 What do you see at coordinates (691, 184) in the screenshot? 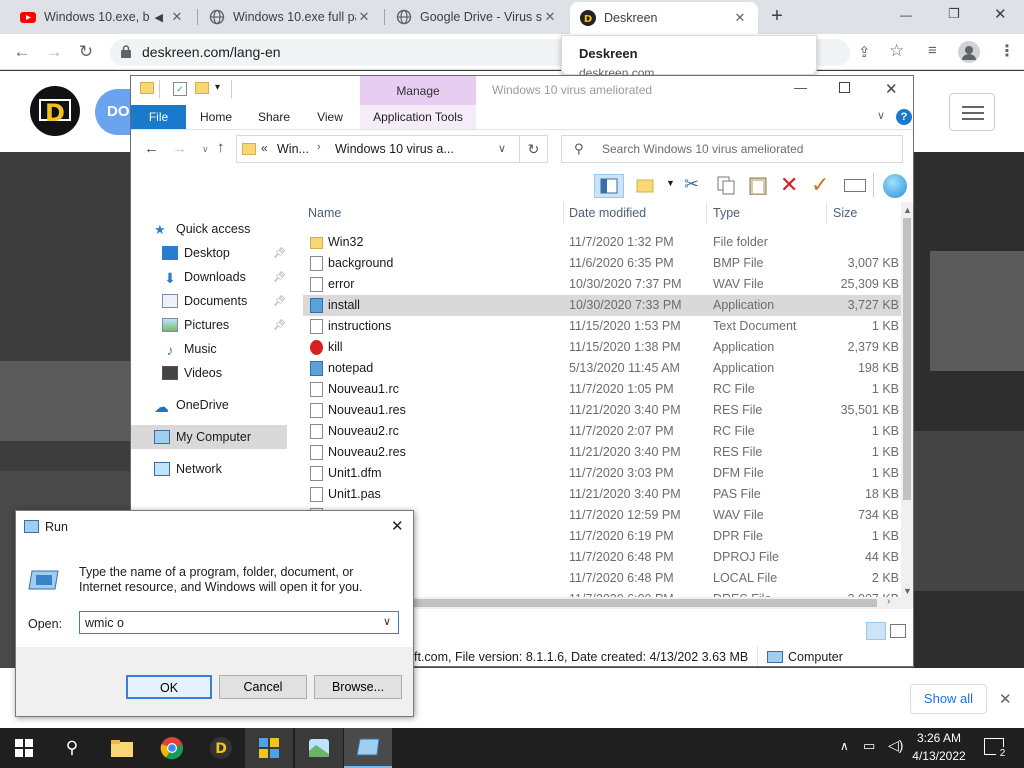
I see `cut-icon: ✂` at bounding box center [691, 184].